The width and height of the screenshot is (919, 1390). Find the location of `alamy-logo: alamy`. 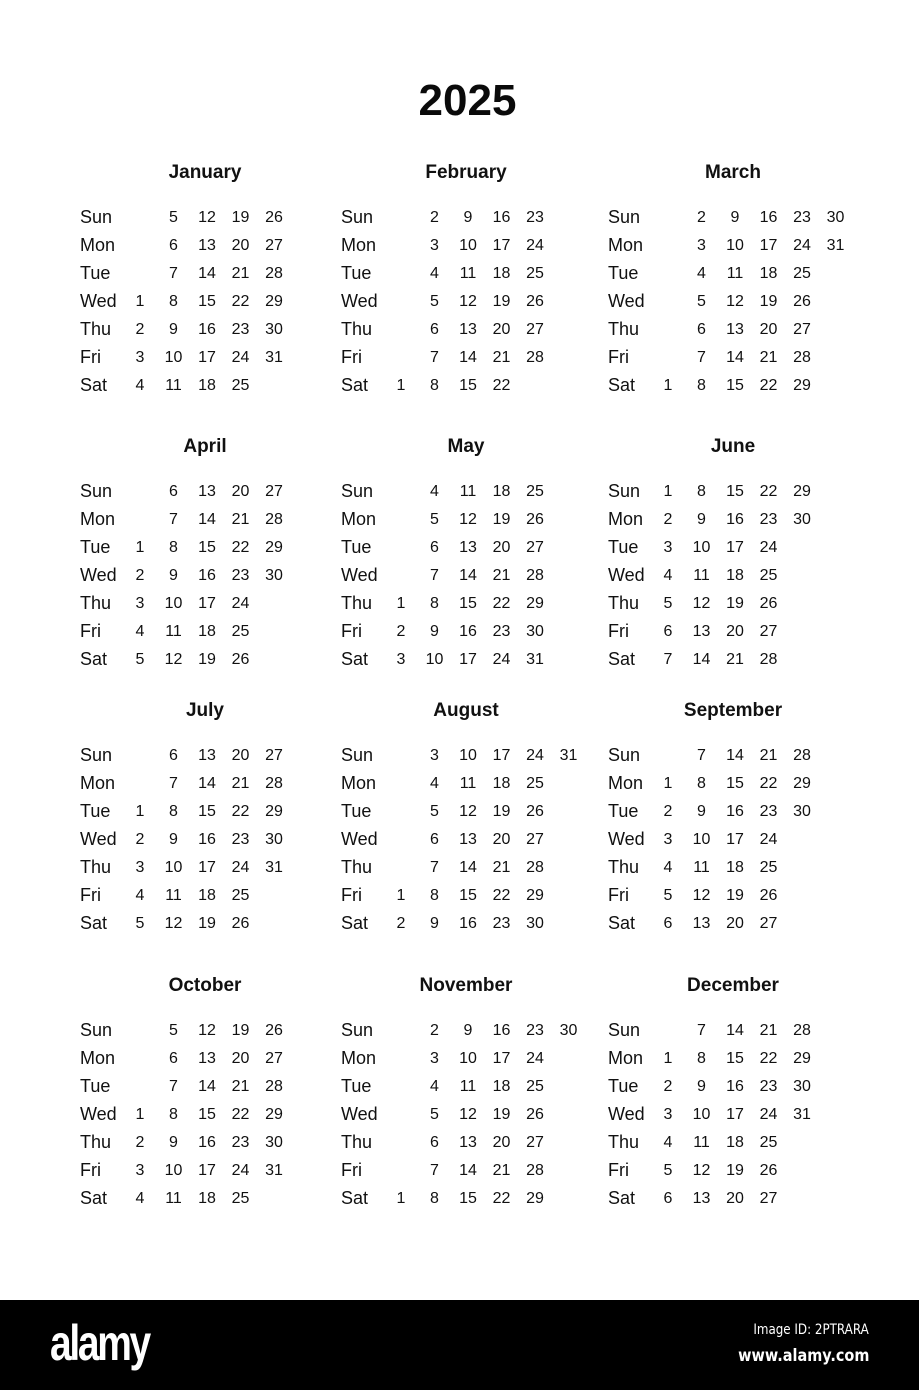

alamy-logo: alamy is located at coordinates (100, 1343).